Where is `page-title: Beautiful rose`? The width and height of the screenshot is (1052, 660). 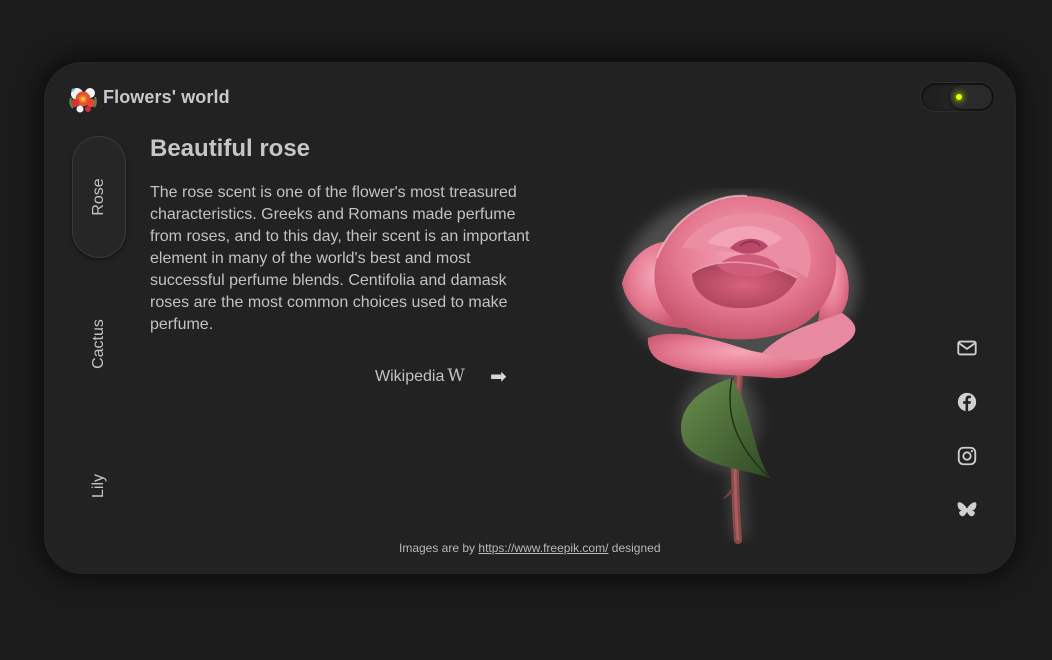
page-title: Beautiful rose is located at coordinates (230, 148).